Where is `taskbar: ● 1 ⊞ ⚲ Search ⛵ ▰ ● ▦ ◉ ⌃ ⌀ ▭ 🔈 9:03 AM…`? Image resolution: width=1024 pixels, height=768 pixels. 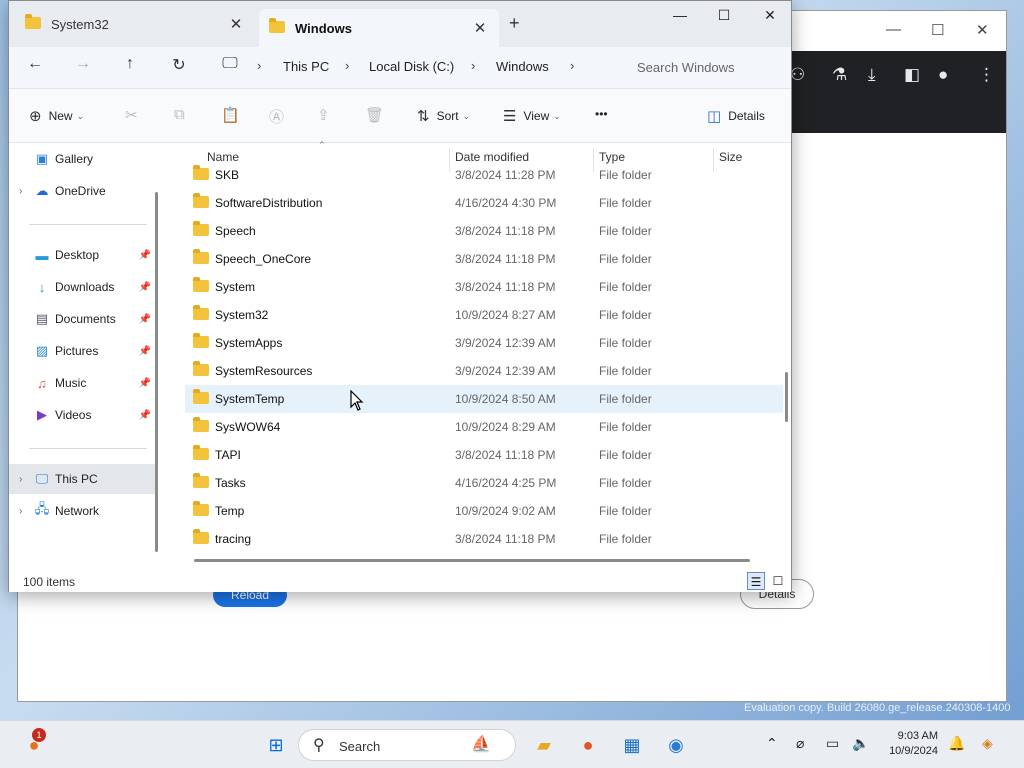 taskbar: ● 1 ⊞ ⚲ Search ⛵ ▰ ● ▦ ◉ ⌃ ⌀ ▭ 🔈 9:03 AM… is located at coordinates (512, 744).